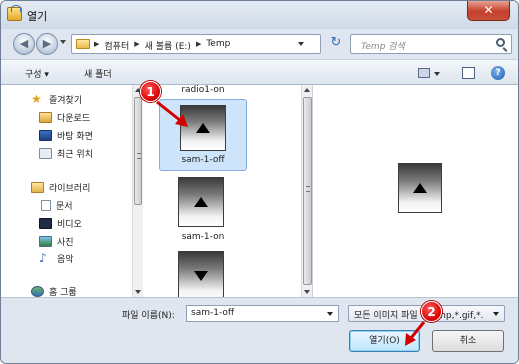  What do you see at coordinates (301, 44) in the screenshot?
I see `address-dropdown-icon` at bounding box center [301, 44].